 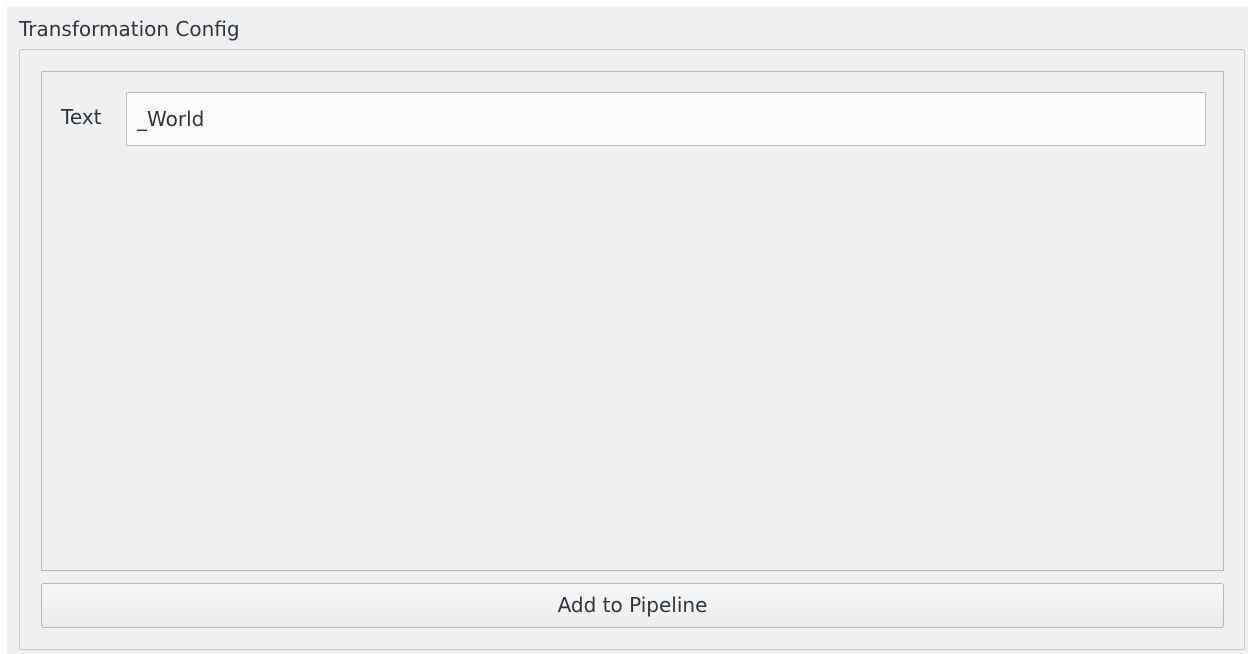 I want to click on text-input, so click(x=666, y=119).